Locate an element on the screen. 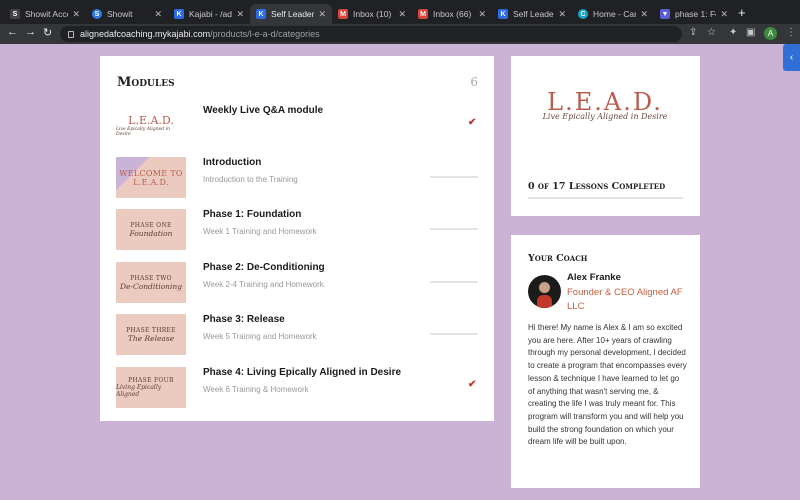 The width and height of the screenshot is (800, 500). new-tab-button: + is located at coordinates (742, 12).